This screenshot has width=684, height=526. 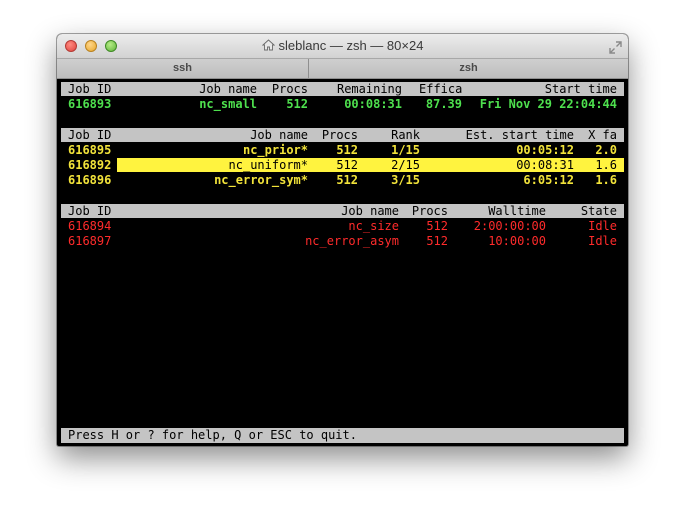 I want to click on tab-bar: ssh zsh, so click(x=342, y=69).